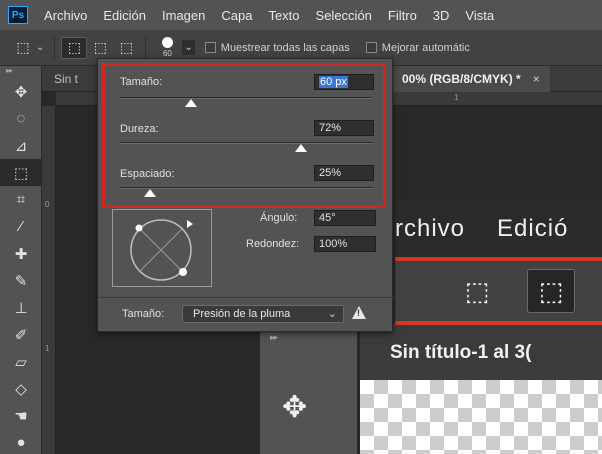  What do you see at coordinates (150, 193) in the screenshot?
I see `spacing-slider-thumb` at bounding box center [150, 193].